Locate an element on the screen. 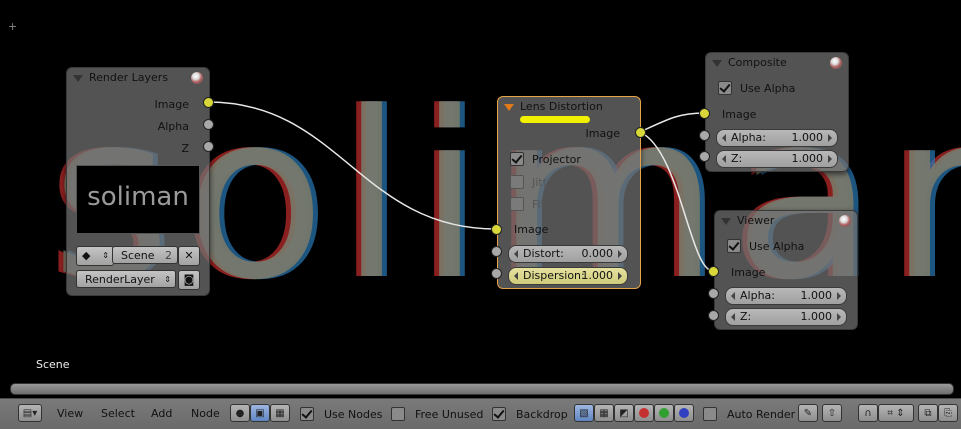 This screenshot has width=961, height=429. scrollbar-thumb is located at coordinates (482, 389).